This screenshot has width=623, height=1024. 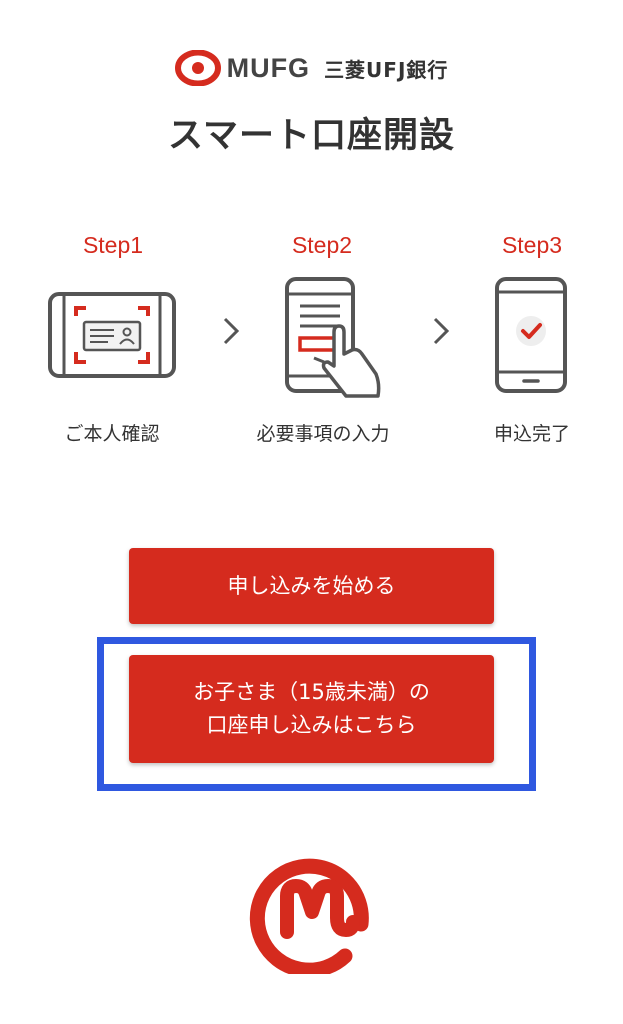 What do you see at coordinates (268, 67) in the screenshot?
I see `mufg-logo-text: MUFG` at bounding box center [268, 67].